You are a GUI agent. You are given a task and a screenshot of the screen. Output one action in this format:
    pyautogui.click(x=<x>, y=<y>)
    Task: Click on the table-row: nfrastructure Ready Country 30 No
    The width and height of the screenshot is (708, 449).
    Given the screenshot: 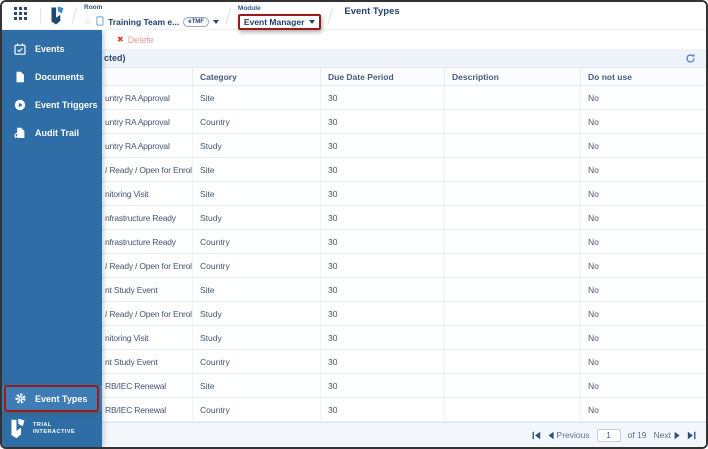 What is the action you would take?
    pyautogui.click(x=404, y=242)
    